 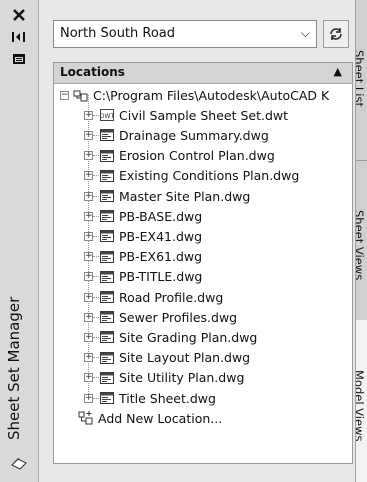 I want to click on tree-item: + PB-TITLE.dwg, so click(x=143, y=277).